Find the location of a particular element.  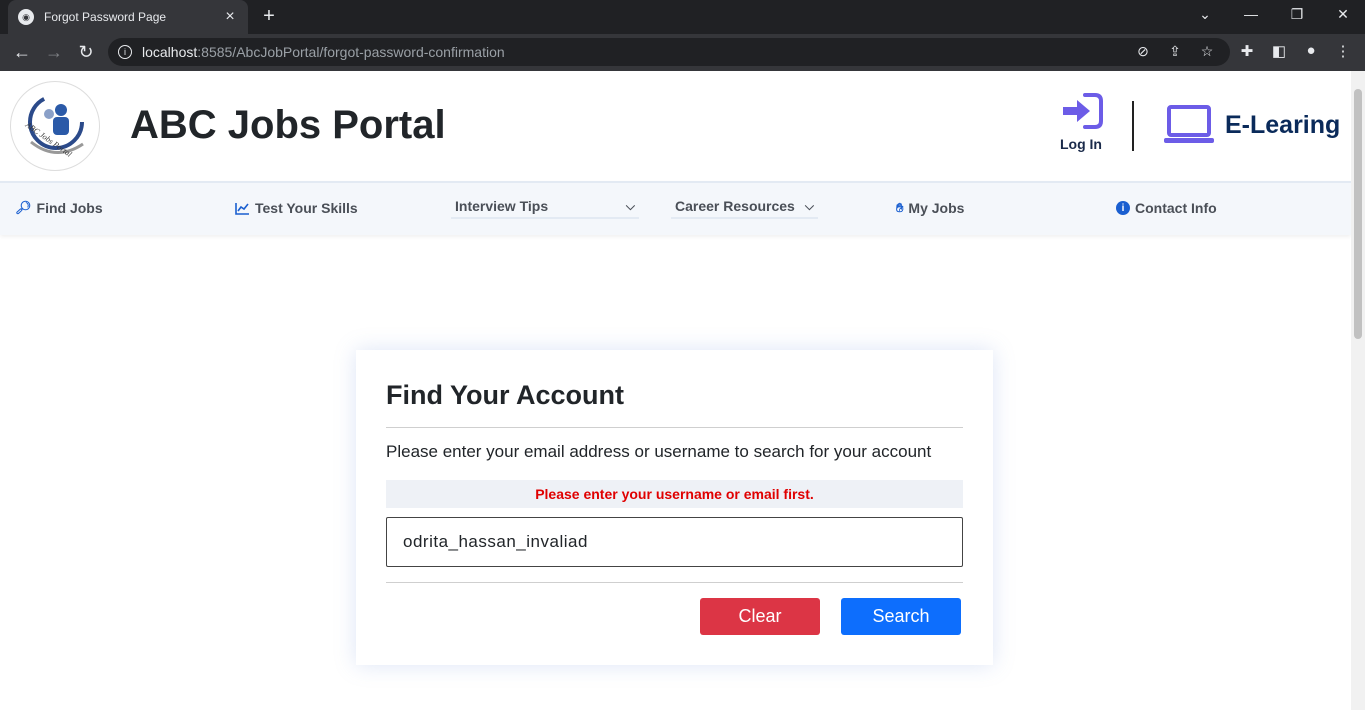

back-icon: ← is located at coordinates (22, 52).